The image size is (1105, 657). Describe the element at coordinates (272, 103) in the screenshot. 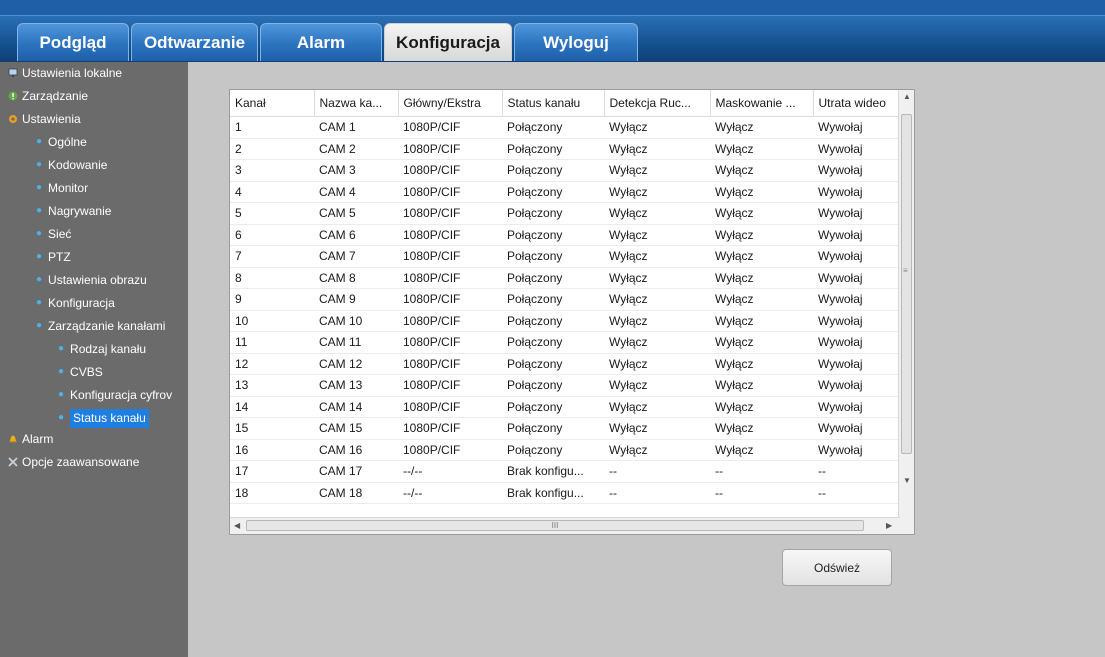

I see `column-header-kanal: Kanał` at that location.